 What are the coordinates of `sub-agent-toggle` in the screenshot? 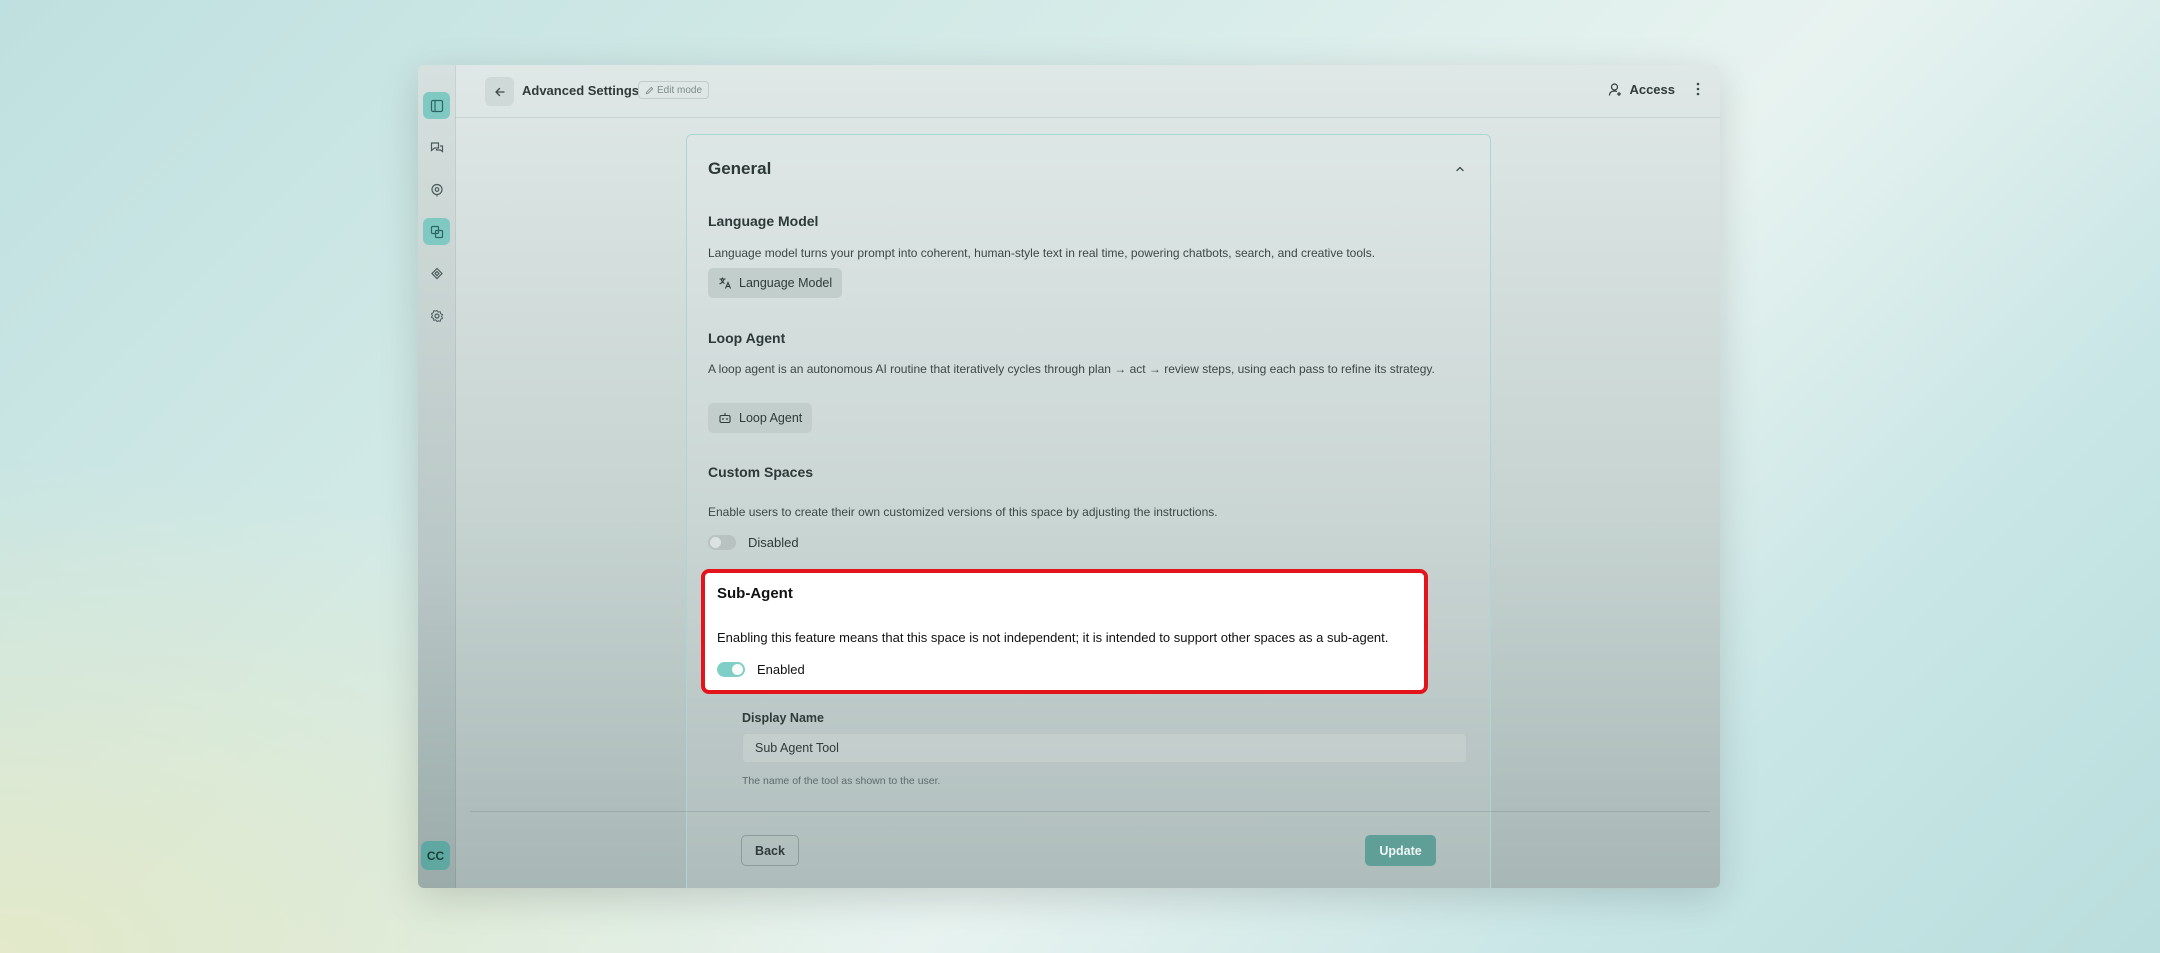 It's located at (731, 669).